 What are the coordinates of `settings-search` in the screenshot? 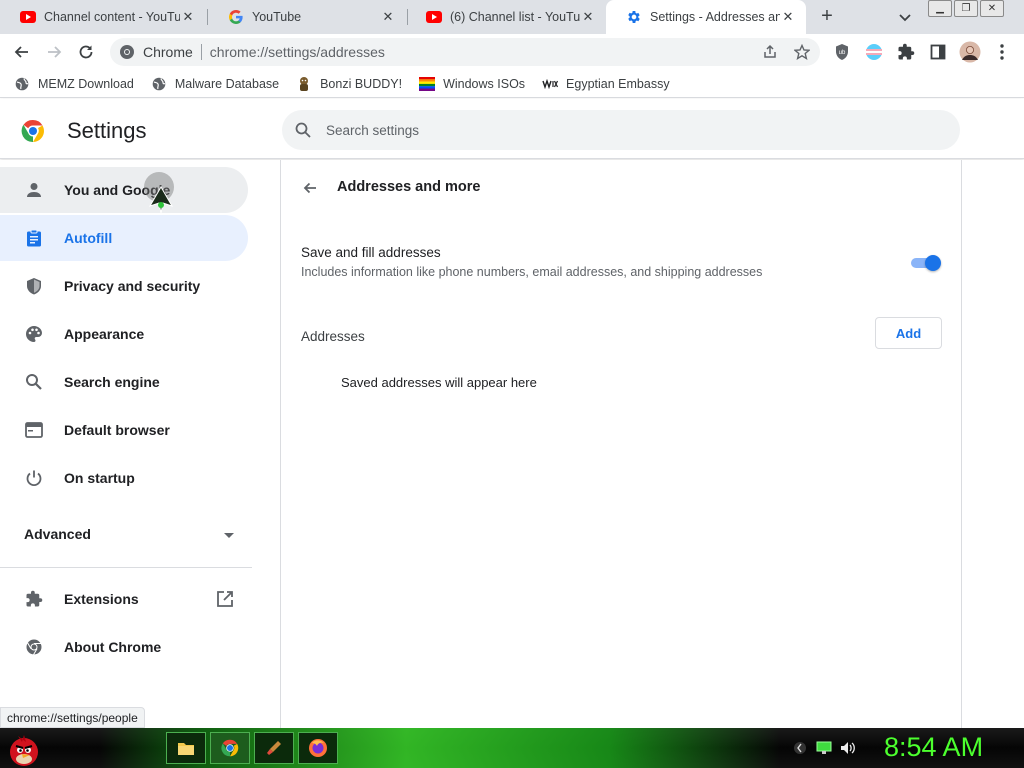 It's located at (621, 130).